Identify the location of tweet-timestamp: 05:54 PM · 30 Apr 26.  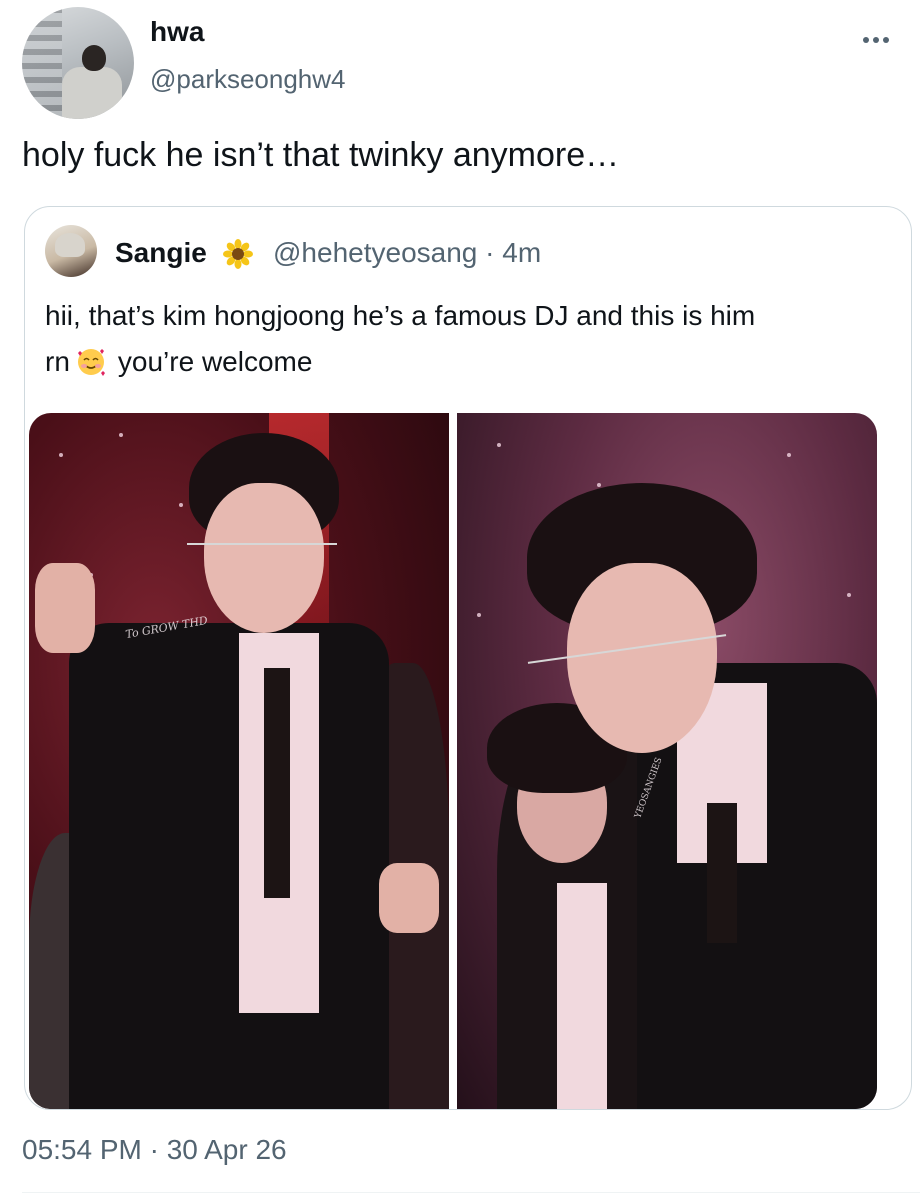
(154, 1150).